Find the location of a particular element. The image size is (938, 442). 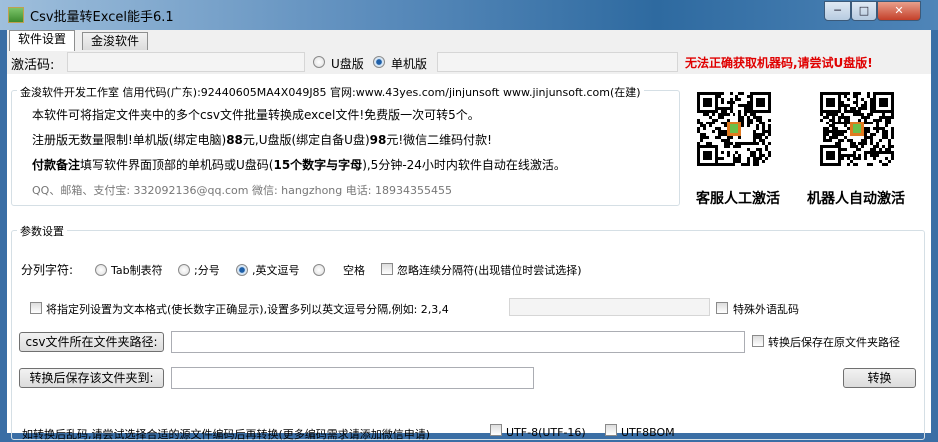

price-usb: 98 is located at coordinates (378, 140).